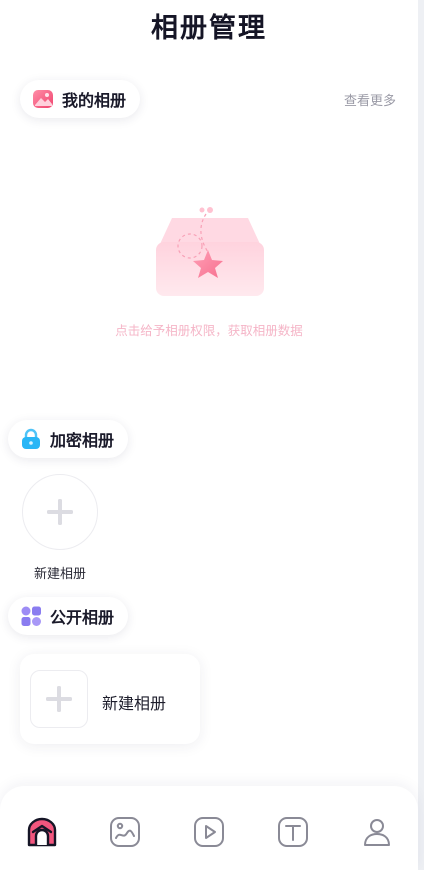  I want to click on album-icon, so click(43, 99).